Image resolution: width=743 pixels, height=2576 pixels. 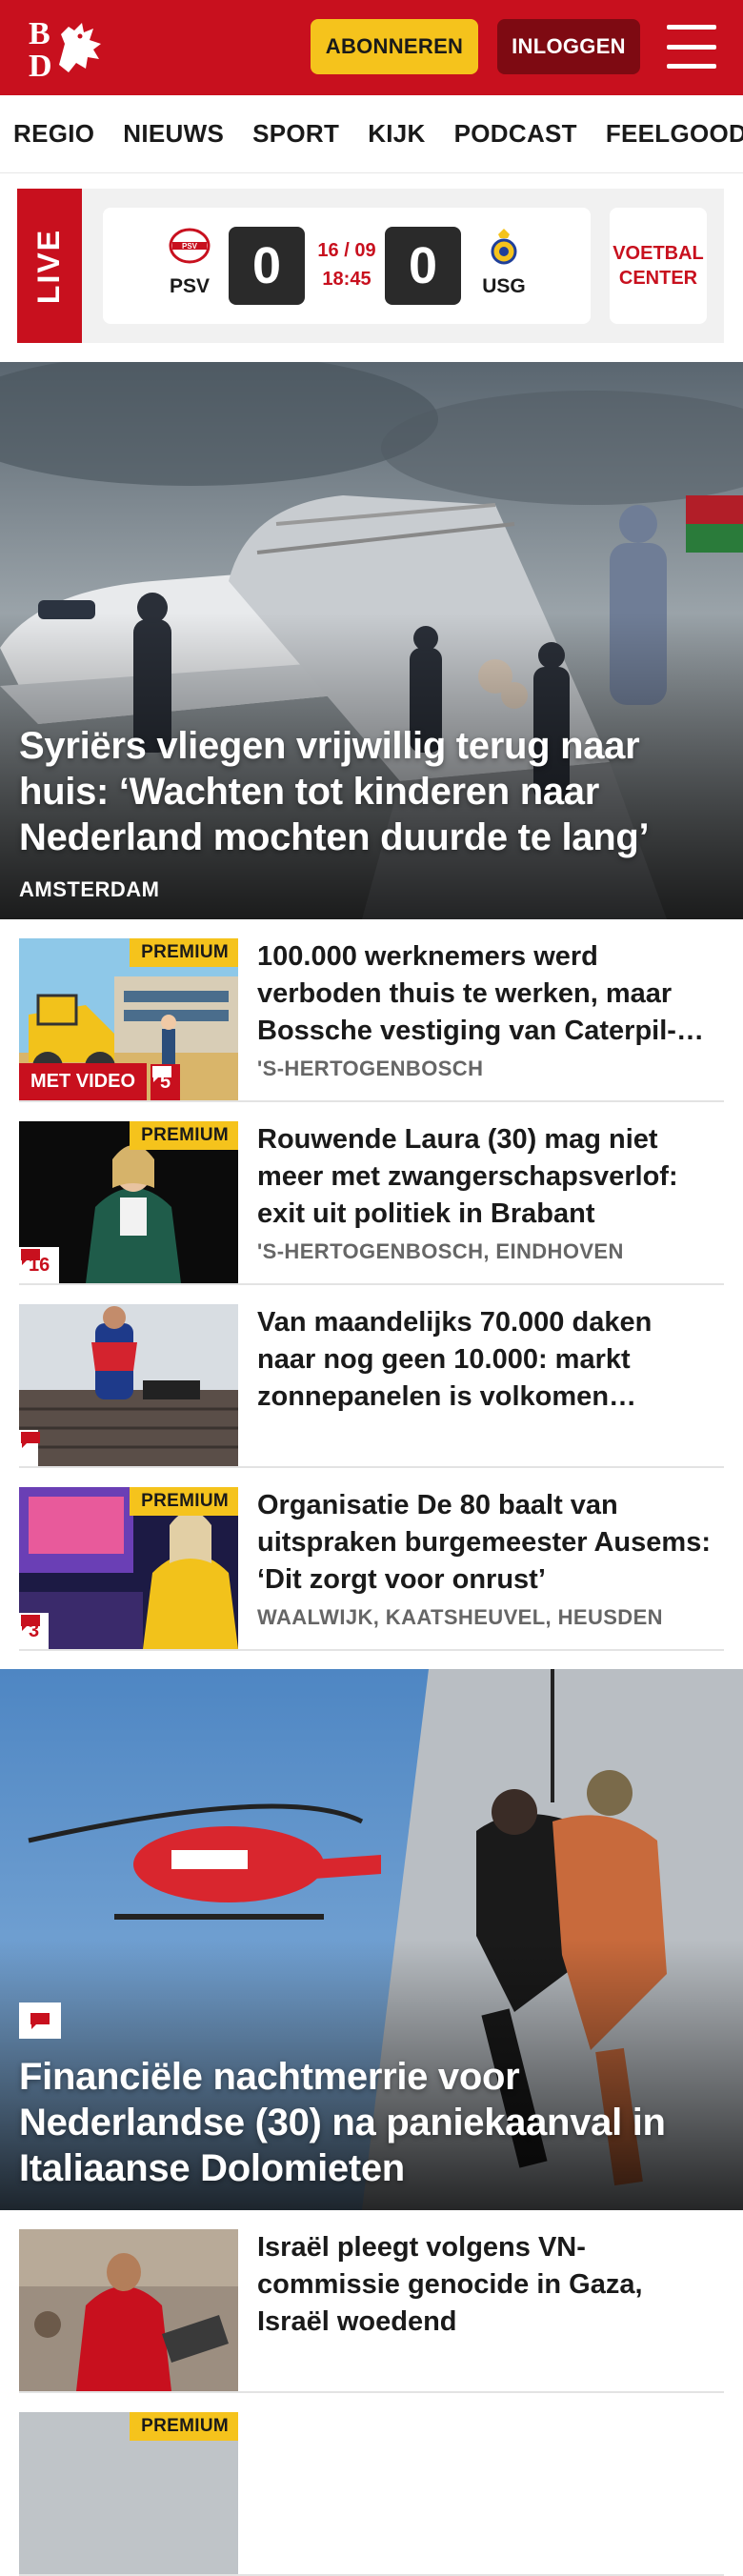 I want to click on nav-item-kijk: KIJK, so click(x=396, y=134).